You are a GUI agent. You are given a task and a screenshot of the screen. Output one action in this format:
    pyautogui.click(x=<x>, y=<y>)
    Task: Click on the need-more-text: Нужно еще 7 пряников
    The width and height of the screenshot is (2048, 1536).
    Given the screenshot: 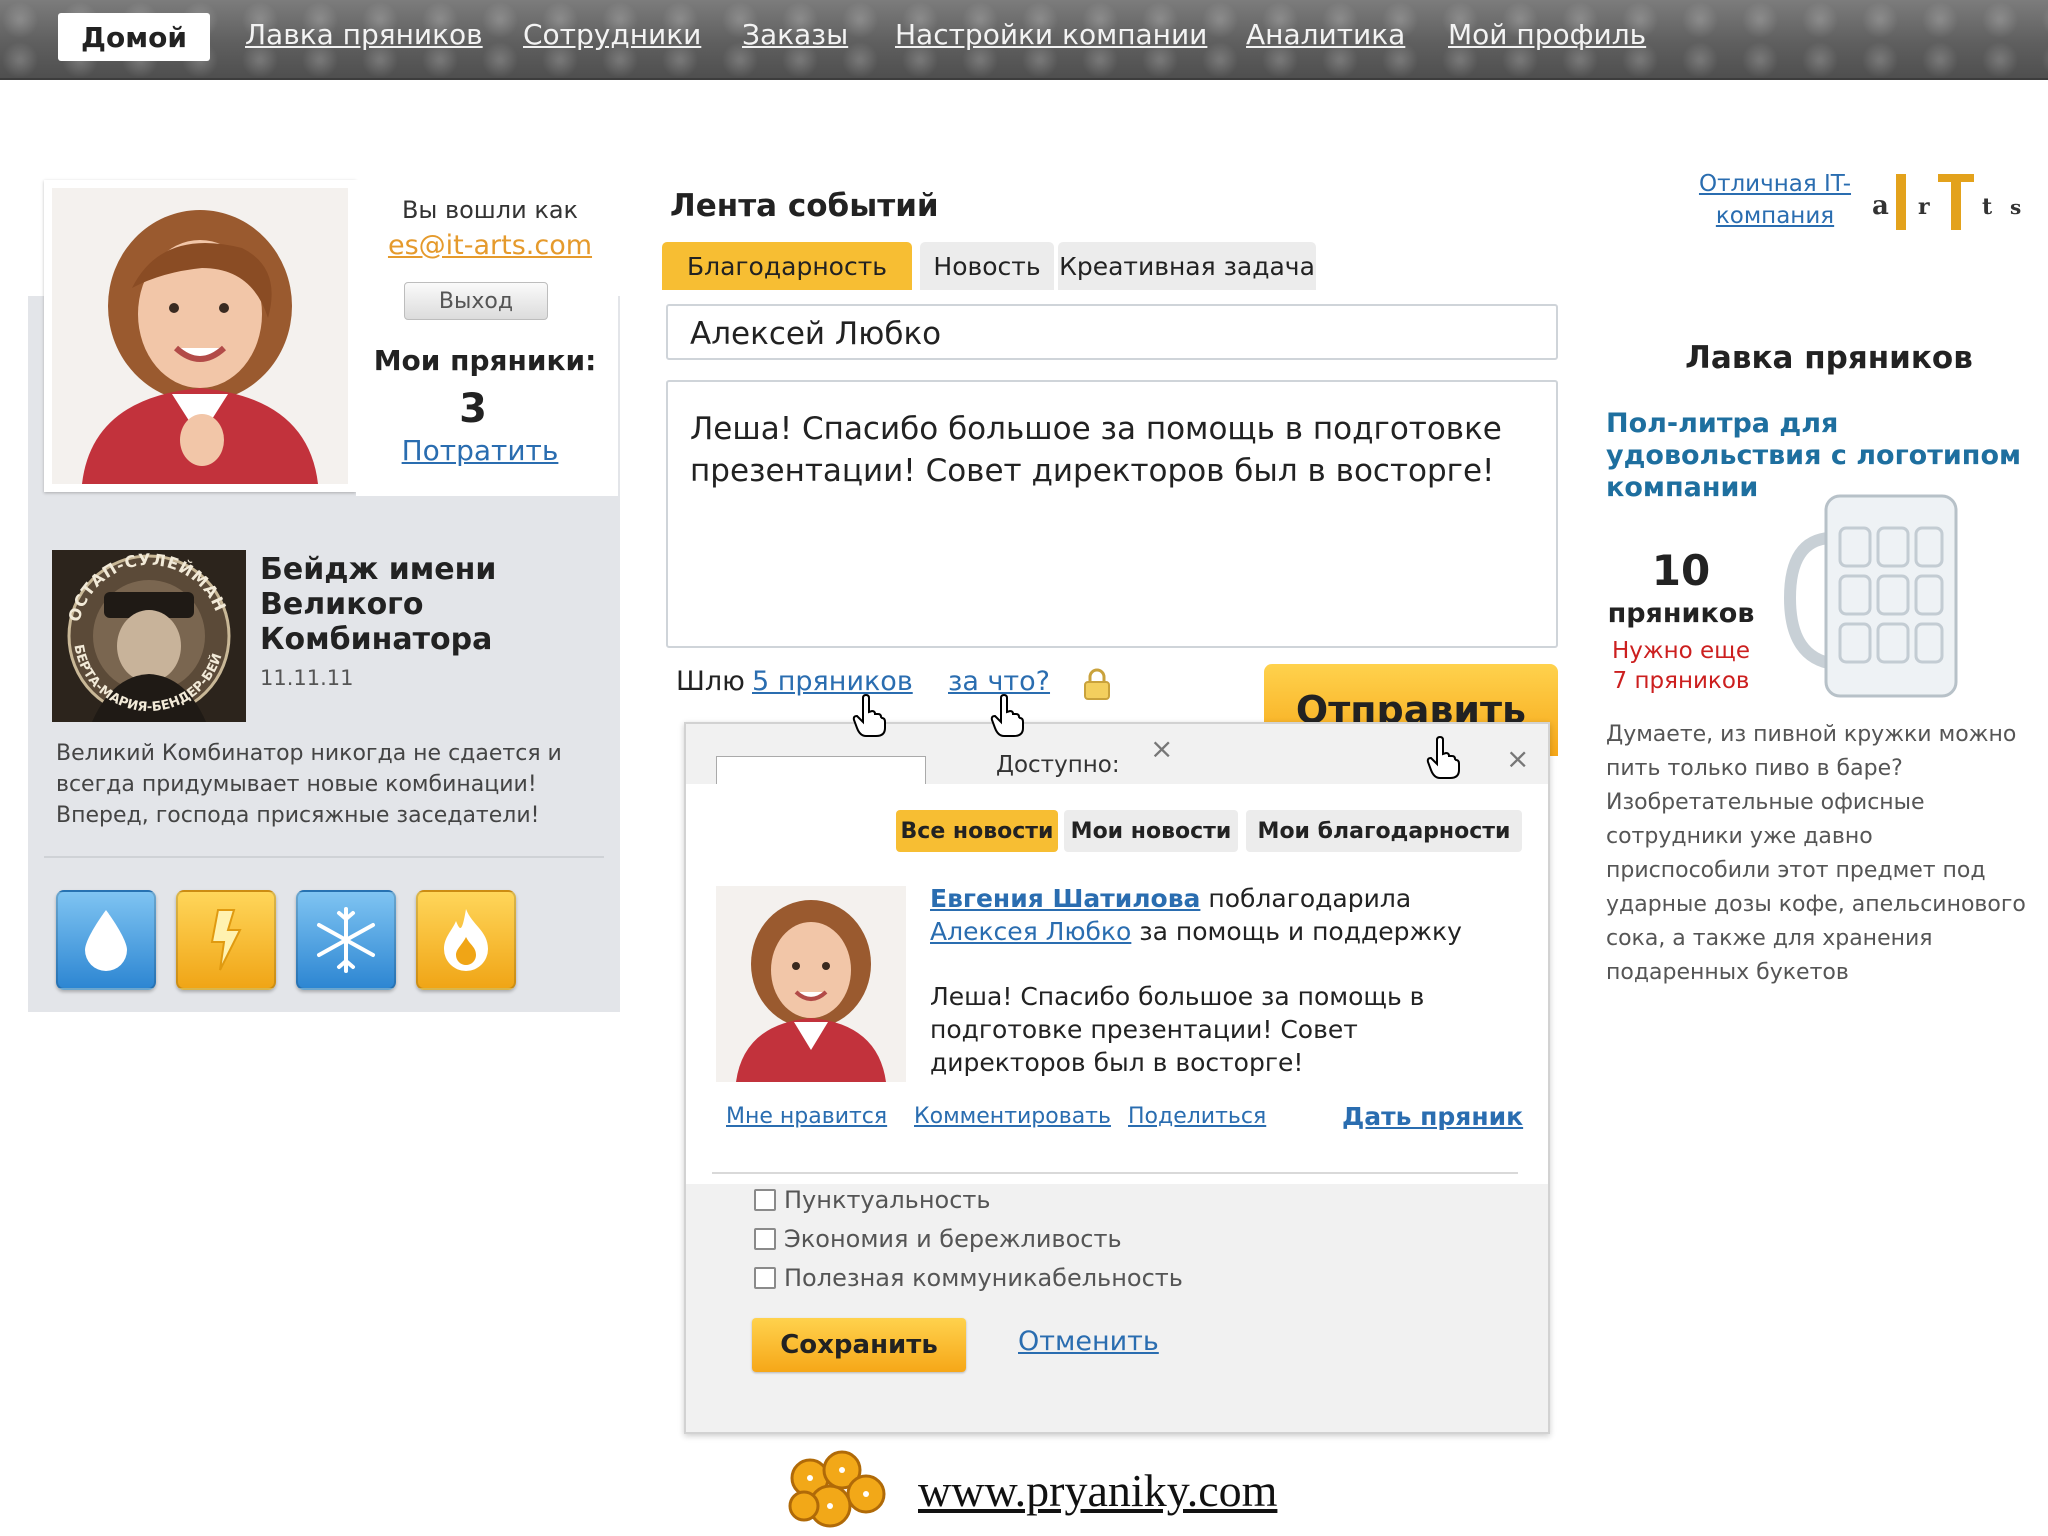 What is the action you would take?
    pyautogui.click(x=1680, y=666)
    